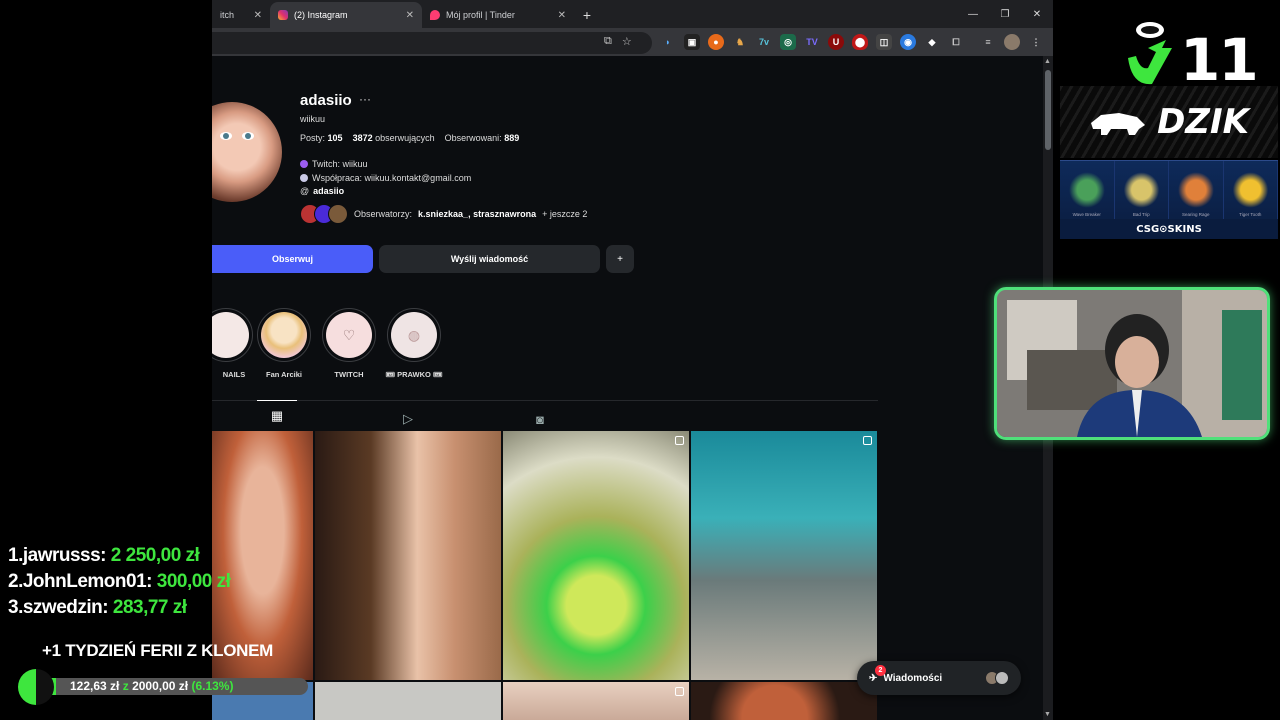 This screenshot has height=720, width=1280. Describe the element at coordinates (956, 42) in the screenshot. I see `extensions-puzzle-icon: ⧠` at that location.